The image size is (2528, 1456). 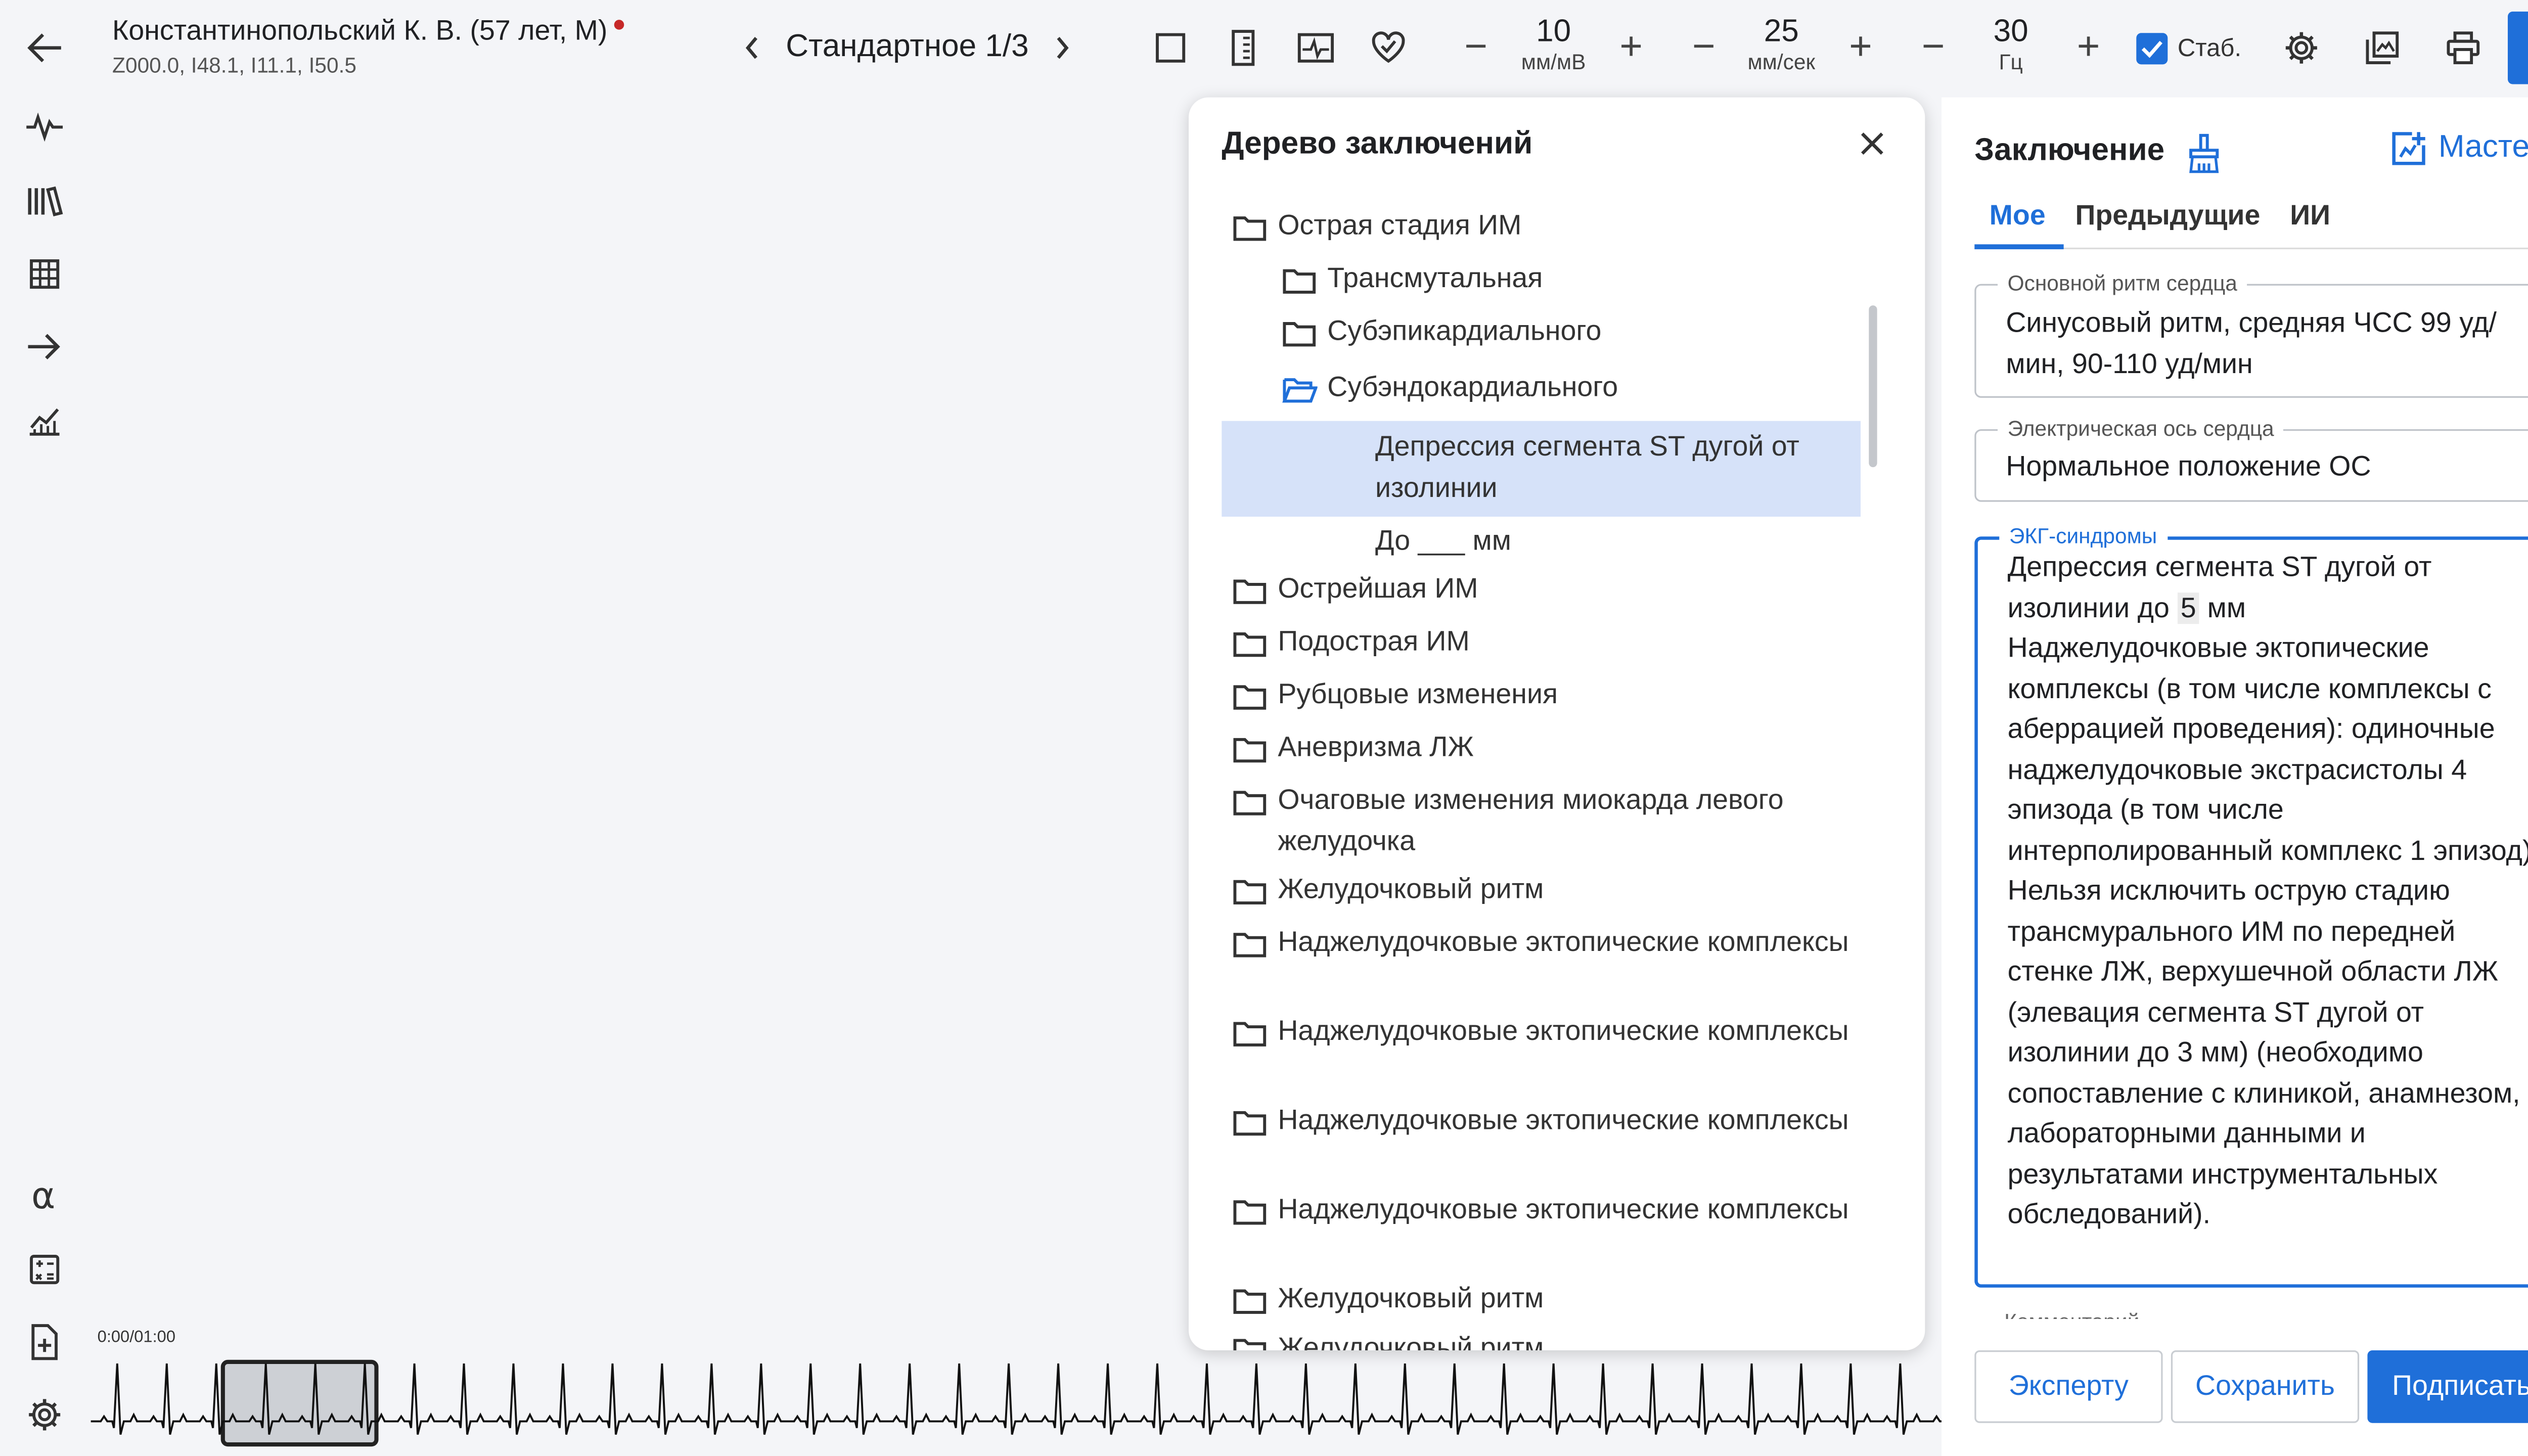 I want to click on clear-brush-icon, so click(x=2204, y=153).